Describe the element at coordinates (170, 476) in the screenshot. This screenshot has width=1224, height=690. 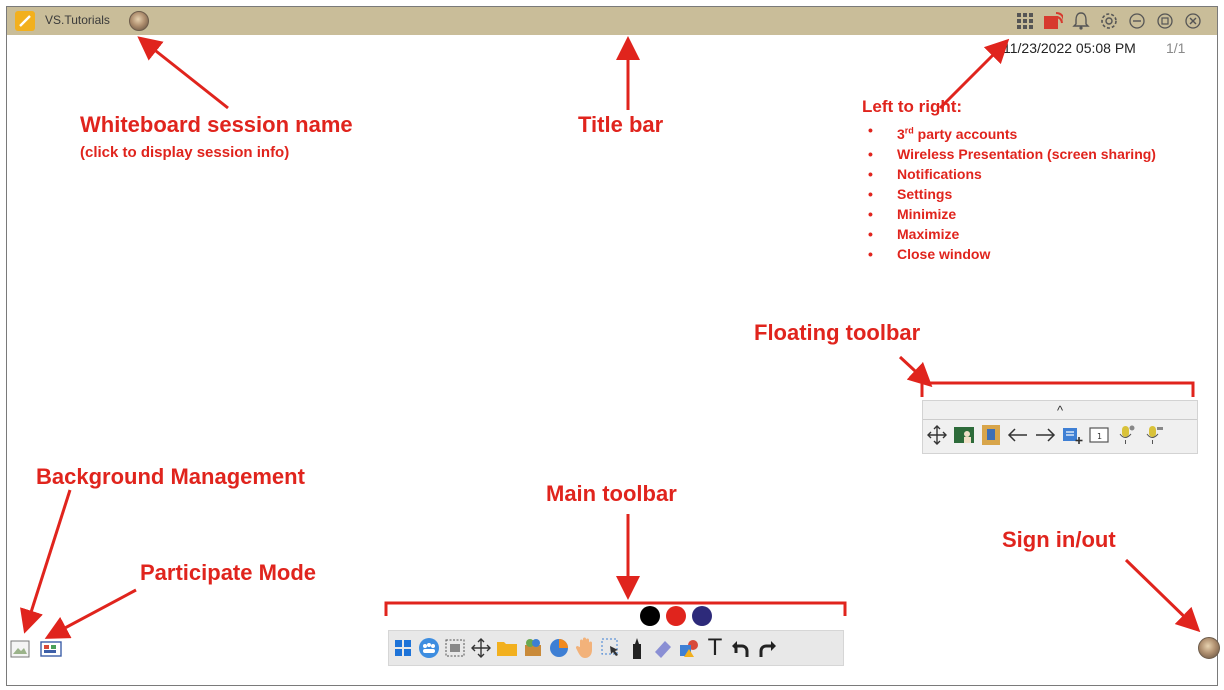
I see `annotation-background-management: Background Management` at that location.